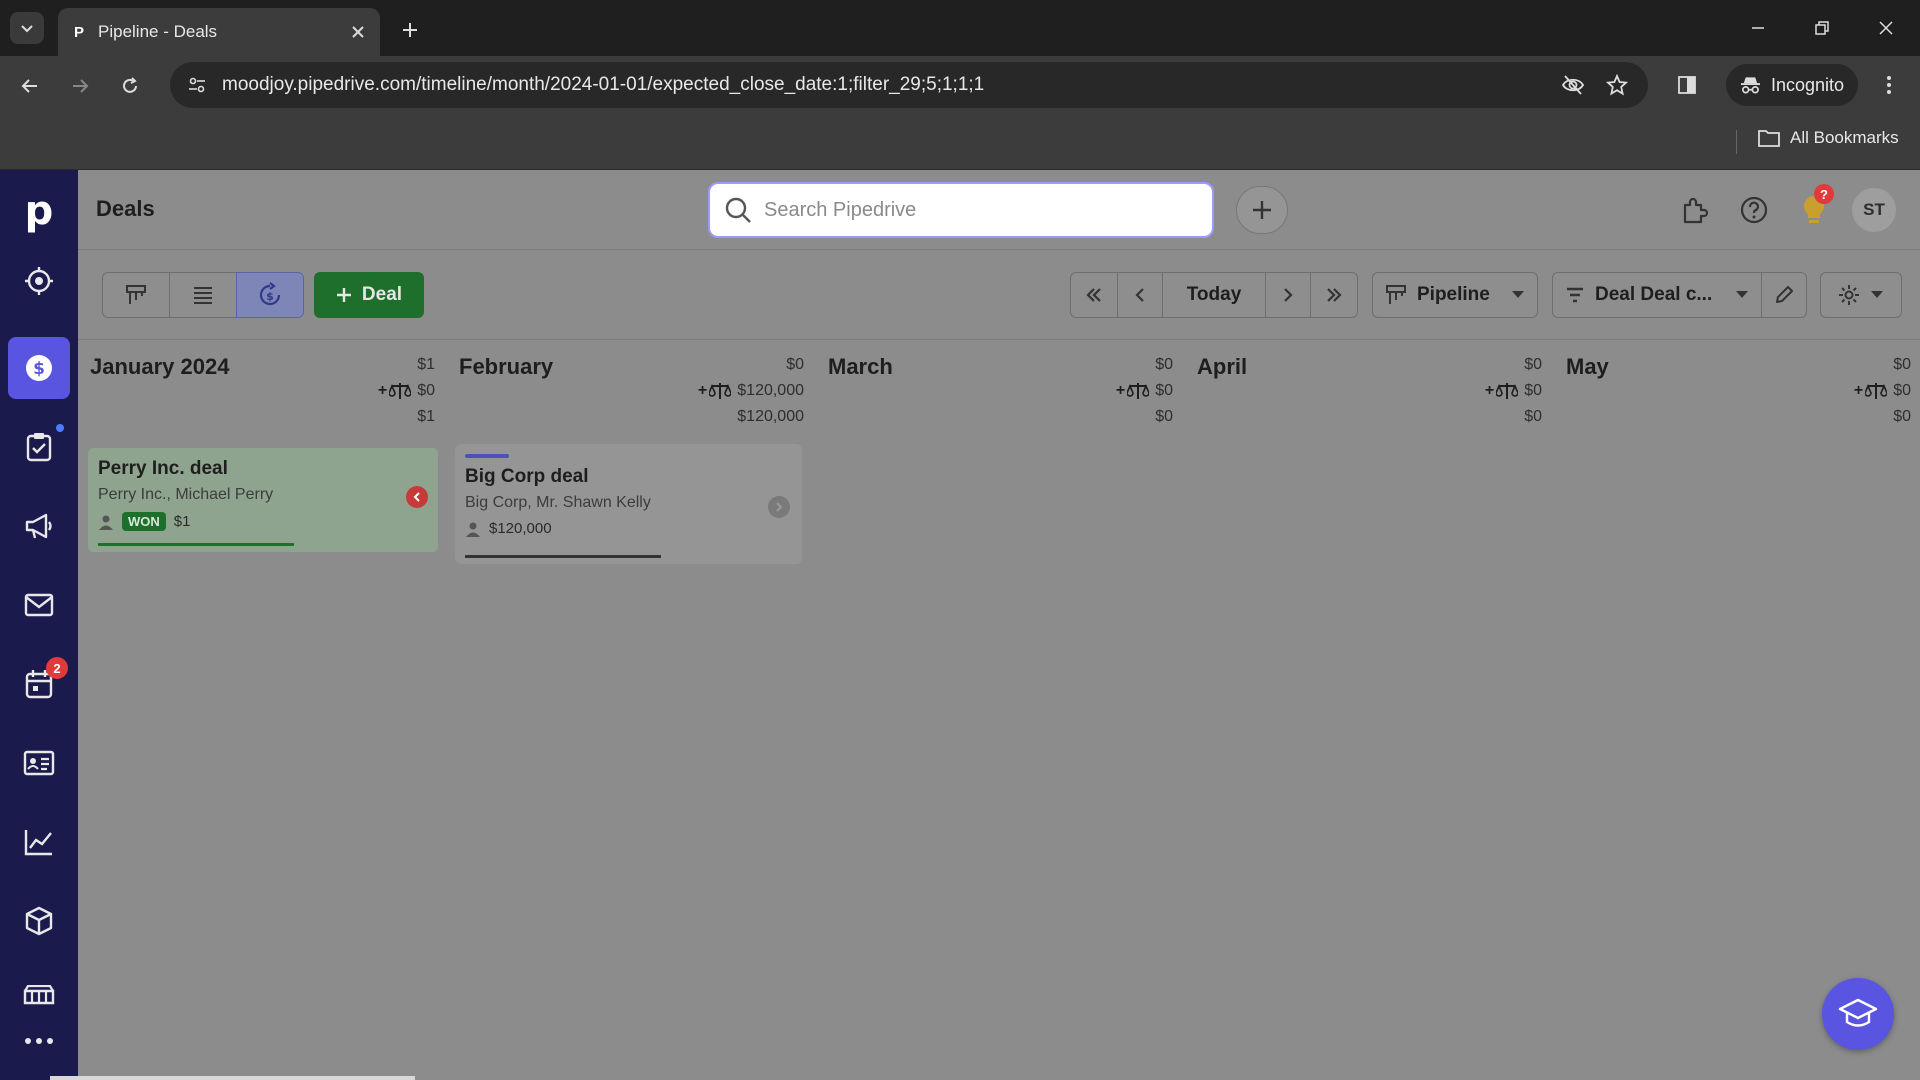 The image size is (1920, 1080). I want to click on weighted-prefix: +, so click(702, 390).